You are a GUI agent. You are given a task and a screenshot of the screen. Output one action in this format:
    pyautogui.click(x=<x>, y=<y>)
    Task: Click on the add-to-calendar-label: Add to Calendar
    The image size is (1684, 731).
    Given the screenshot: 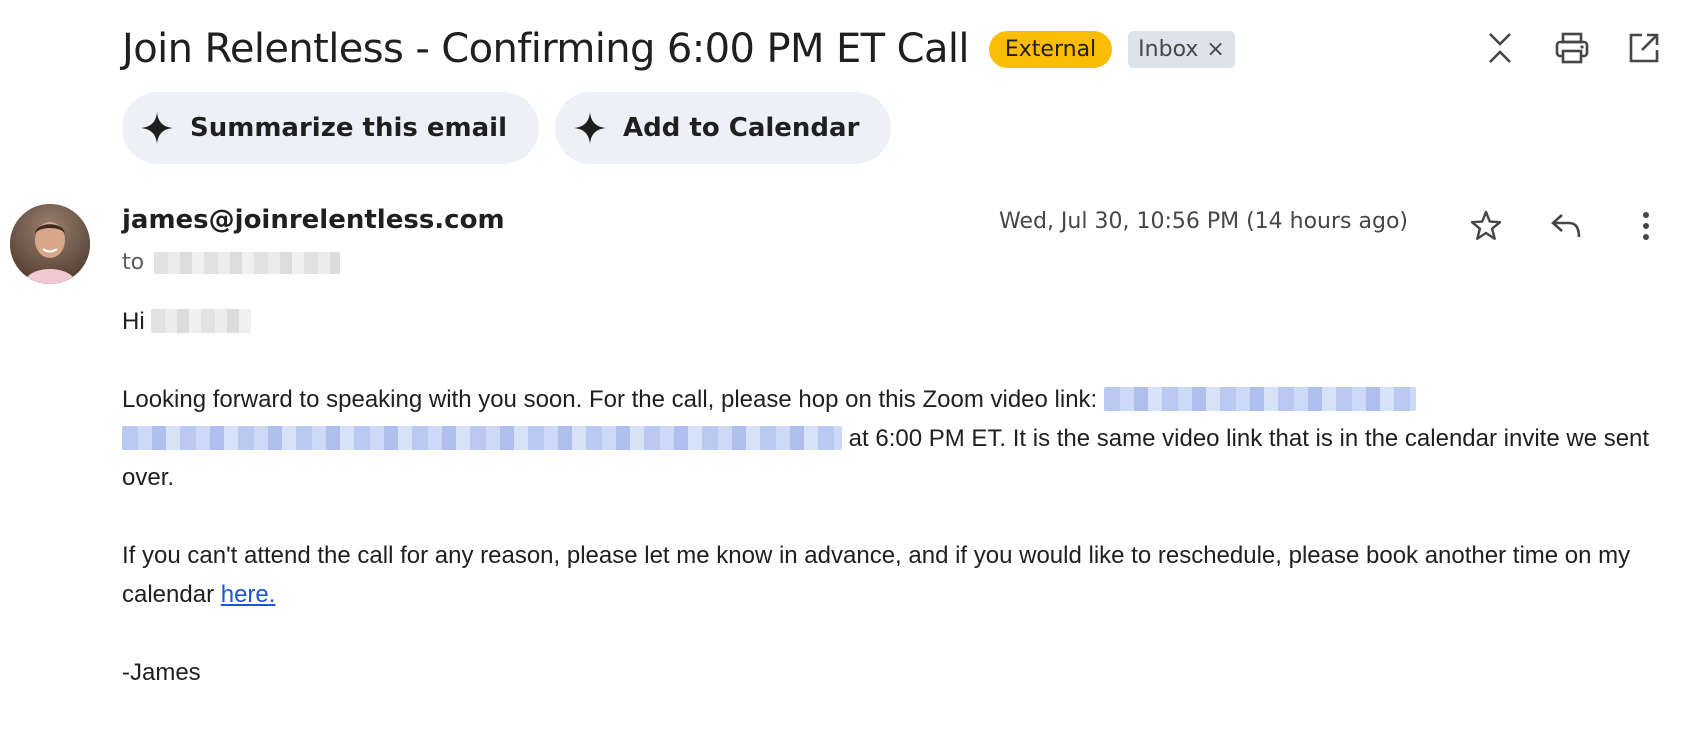 What is the action you would take?
    pyautogui.click(x=741, y=128)
    